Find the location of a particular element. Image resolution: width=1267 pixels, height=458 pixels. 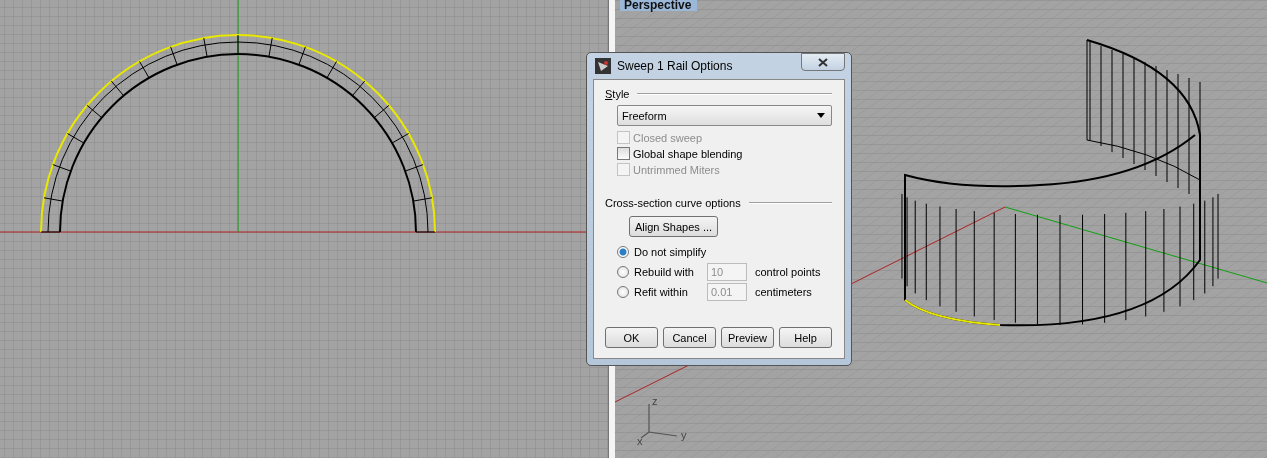

radio-label: Rebuild with is located at coordinates (664, 272).